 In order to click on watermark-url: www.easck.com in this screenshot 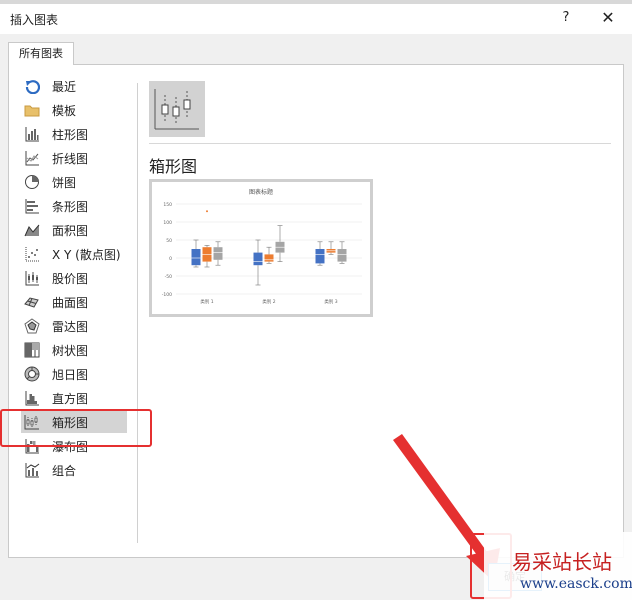, I will do `click(576, 584)`.